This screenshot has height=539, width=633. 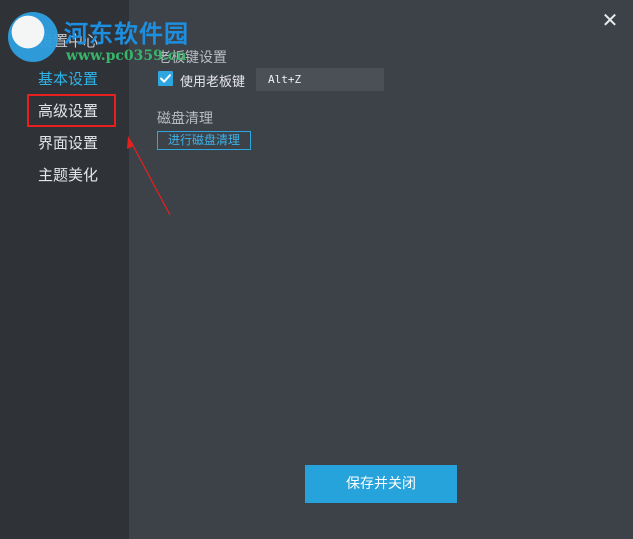 I want to click on annotation-arrow-icon, so click(x=149, y=176).